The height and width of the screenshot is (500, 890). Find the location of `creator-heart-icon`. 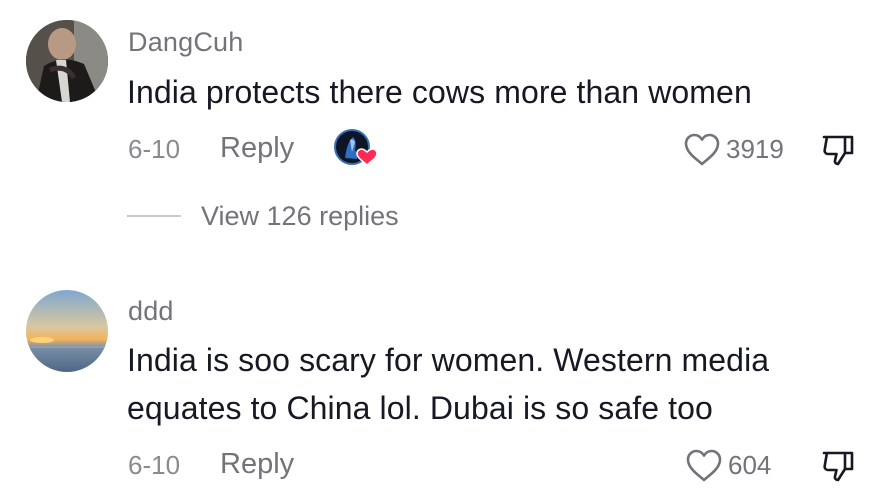

creator-heart-icon is located at coordinates (355, 148).